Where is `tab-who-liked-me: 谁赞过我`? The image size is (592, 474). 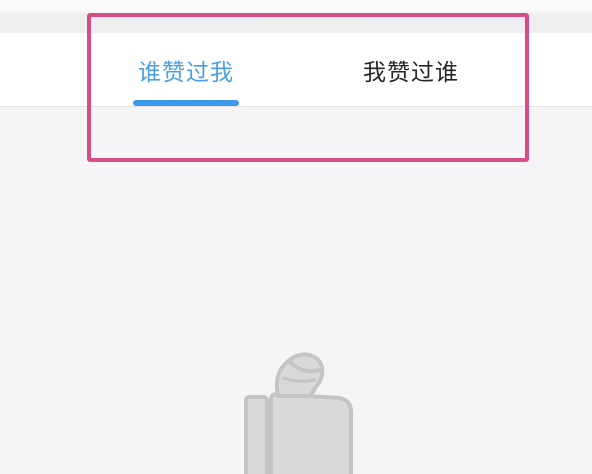
tab-who-liked-me: 谁赞过我 is located at coordinates (186, 69).